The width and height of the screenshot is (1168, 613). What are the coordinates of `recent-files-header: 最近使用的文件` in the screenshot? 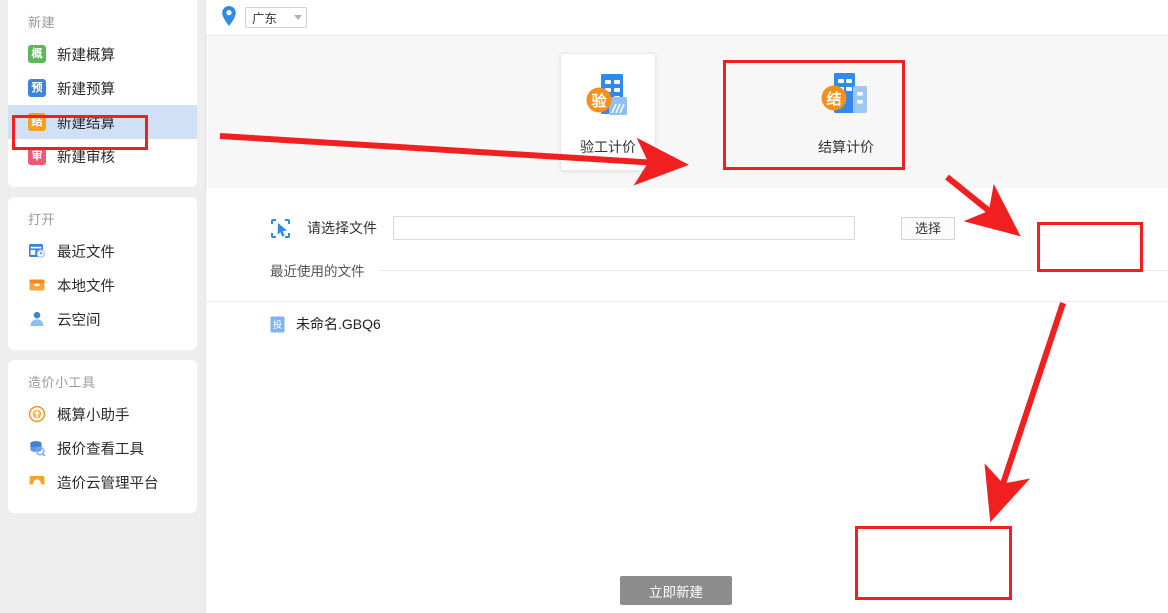 It's located at (687, 260).